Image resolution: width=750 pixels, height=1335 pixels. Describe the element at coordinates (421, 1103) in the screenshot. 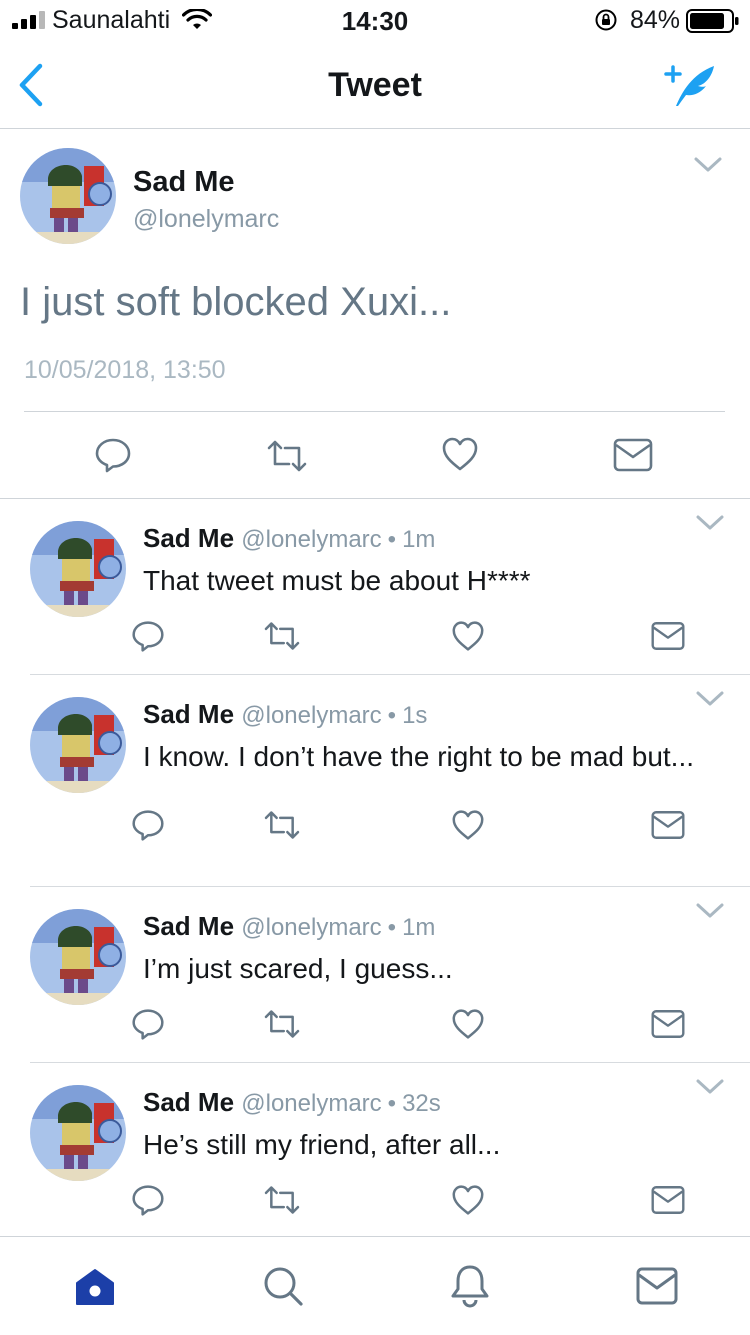

I see `tweet-age: 32s` at that location.